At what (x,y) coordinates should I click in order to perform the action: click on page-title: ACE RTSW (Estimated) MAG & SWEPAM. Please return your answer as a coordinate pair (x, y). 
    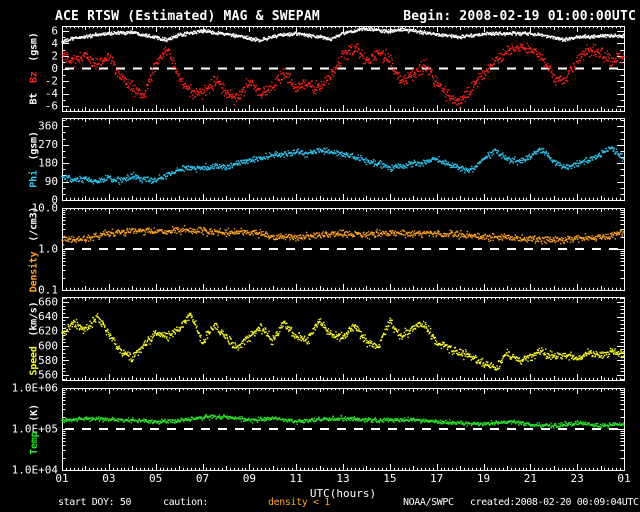
    Looking at the image, I should click on (187, 16).